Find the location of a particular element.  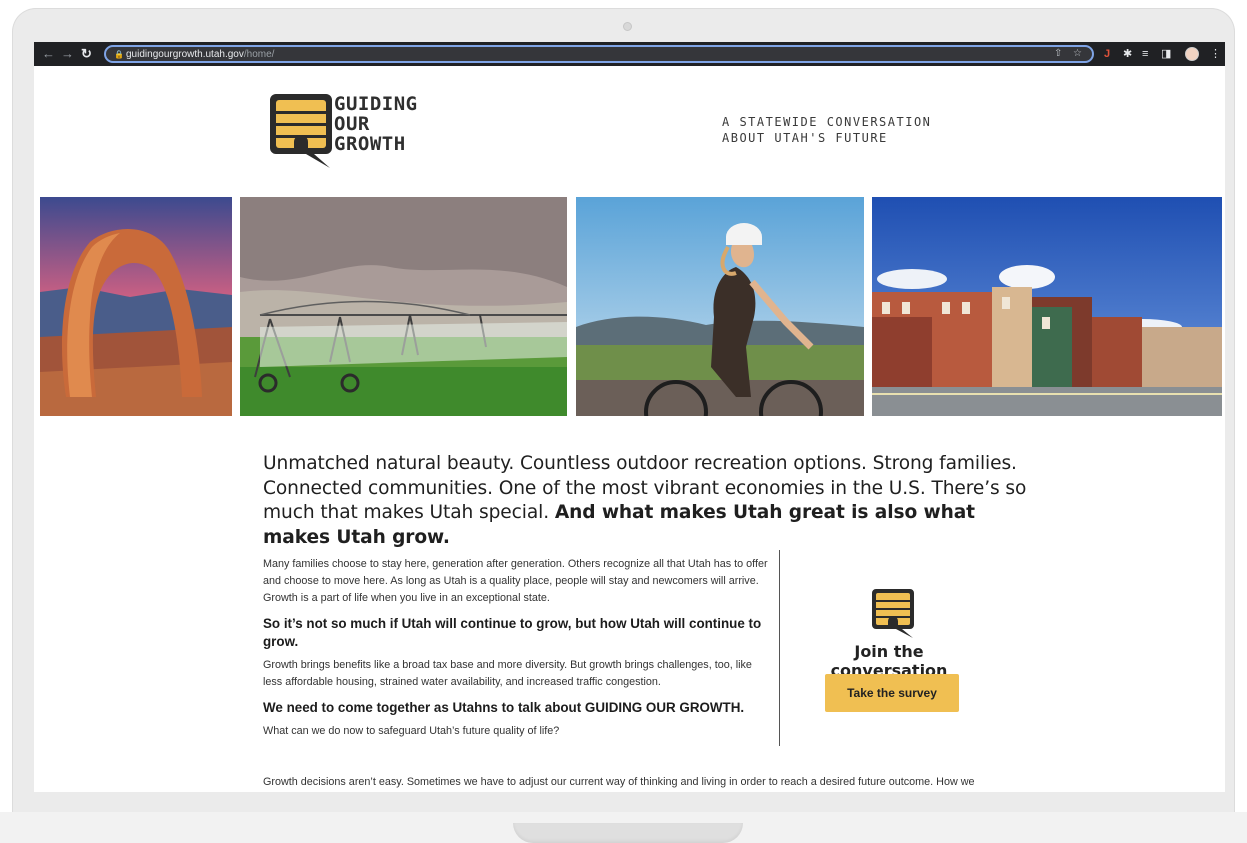

photo-cyclist is located at coordinates (720, 306).